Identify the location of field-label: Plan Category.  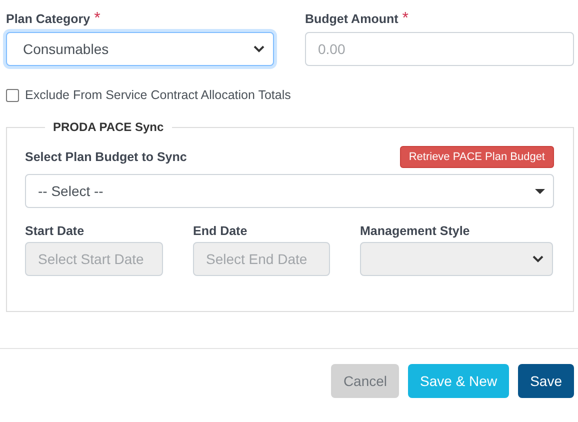
(48, 19).